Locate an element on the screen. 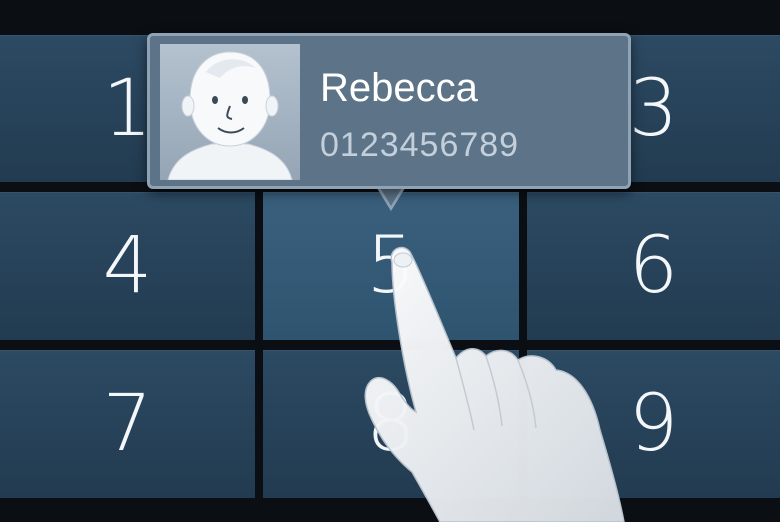 The image size is (780, 522). contact-phone-number: 0123456789 is located at coordinates (420, 145).